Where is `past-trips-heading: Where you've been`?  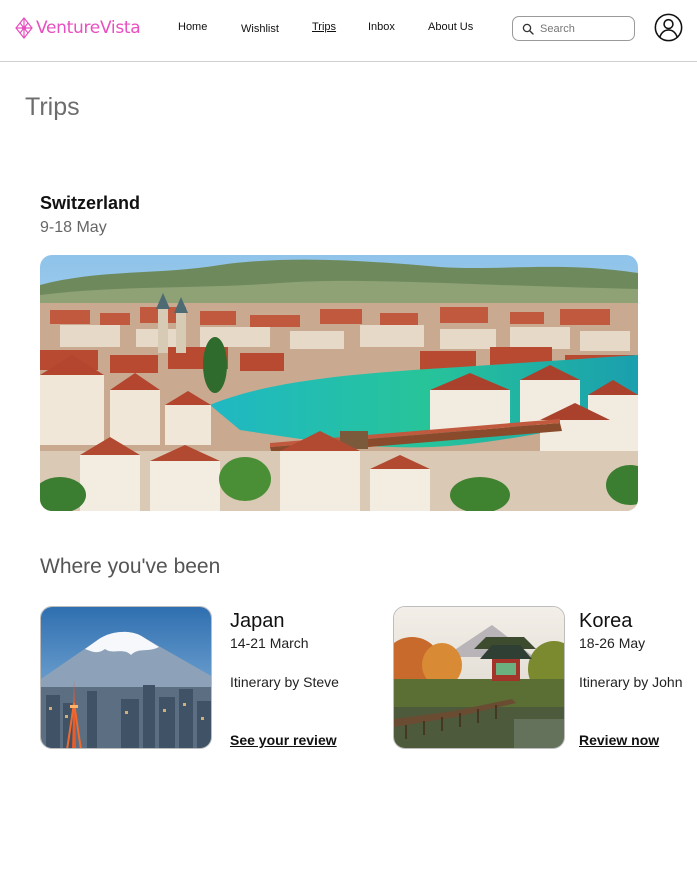
past-trips-heading: Where you've been is located at coordinates (130, 566).